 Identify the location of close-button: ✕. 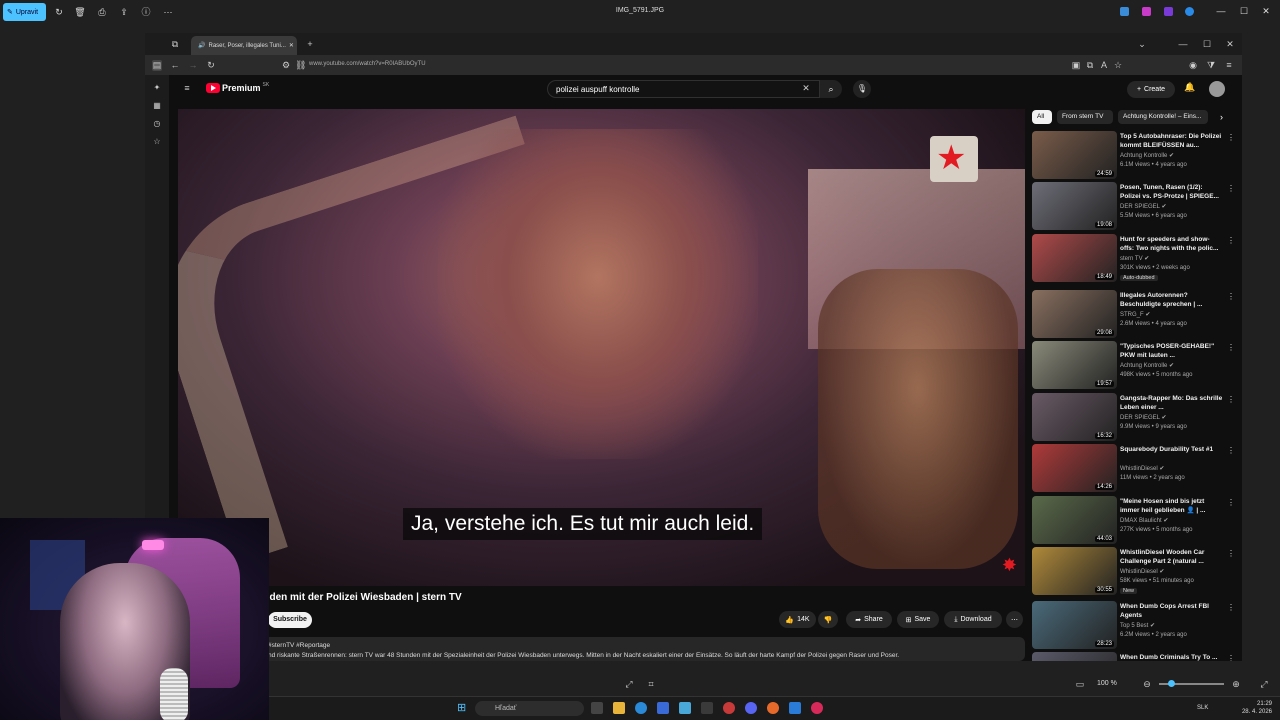
(1266, 11).